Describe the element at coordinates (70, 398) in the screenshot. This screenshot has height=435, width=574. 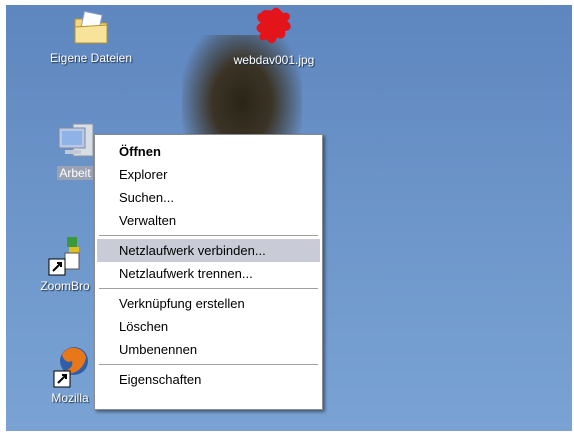
I see `icon-label: Mozilla` at that location.